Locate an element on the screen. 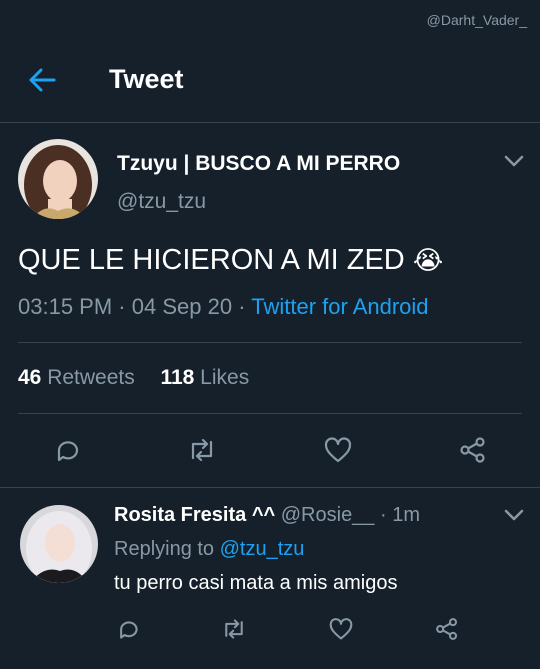 The width and height of the screenshot is (540, 669). reply-age: 1m is located at coordinates (406, 515).